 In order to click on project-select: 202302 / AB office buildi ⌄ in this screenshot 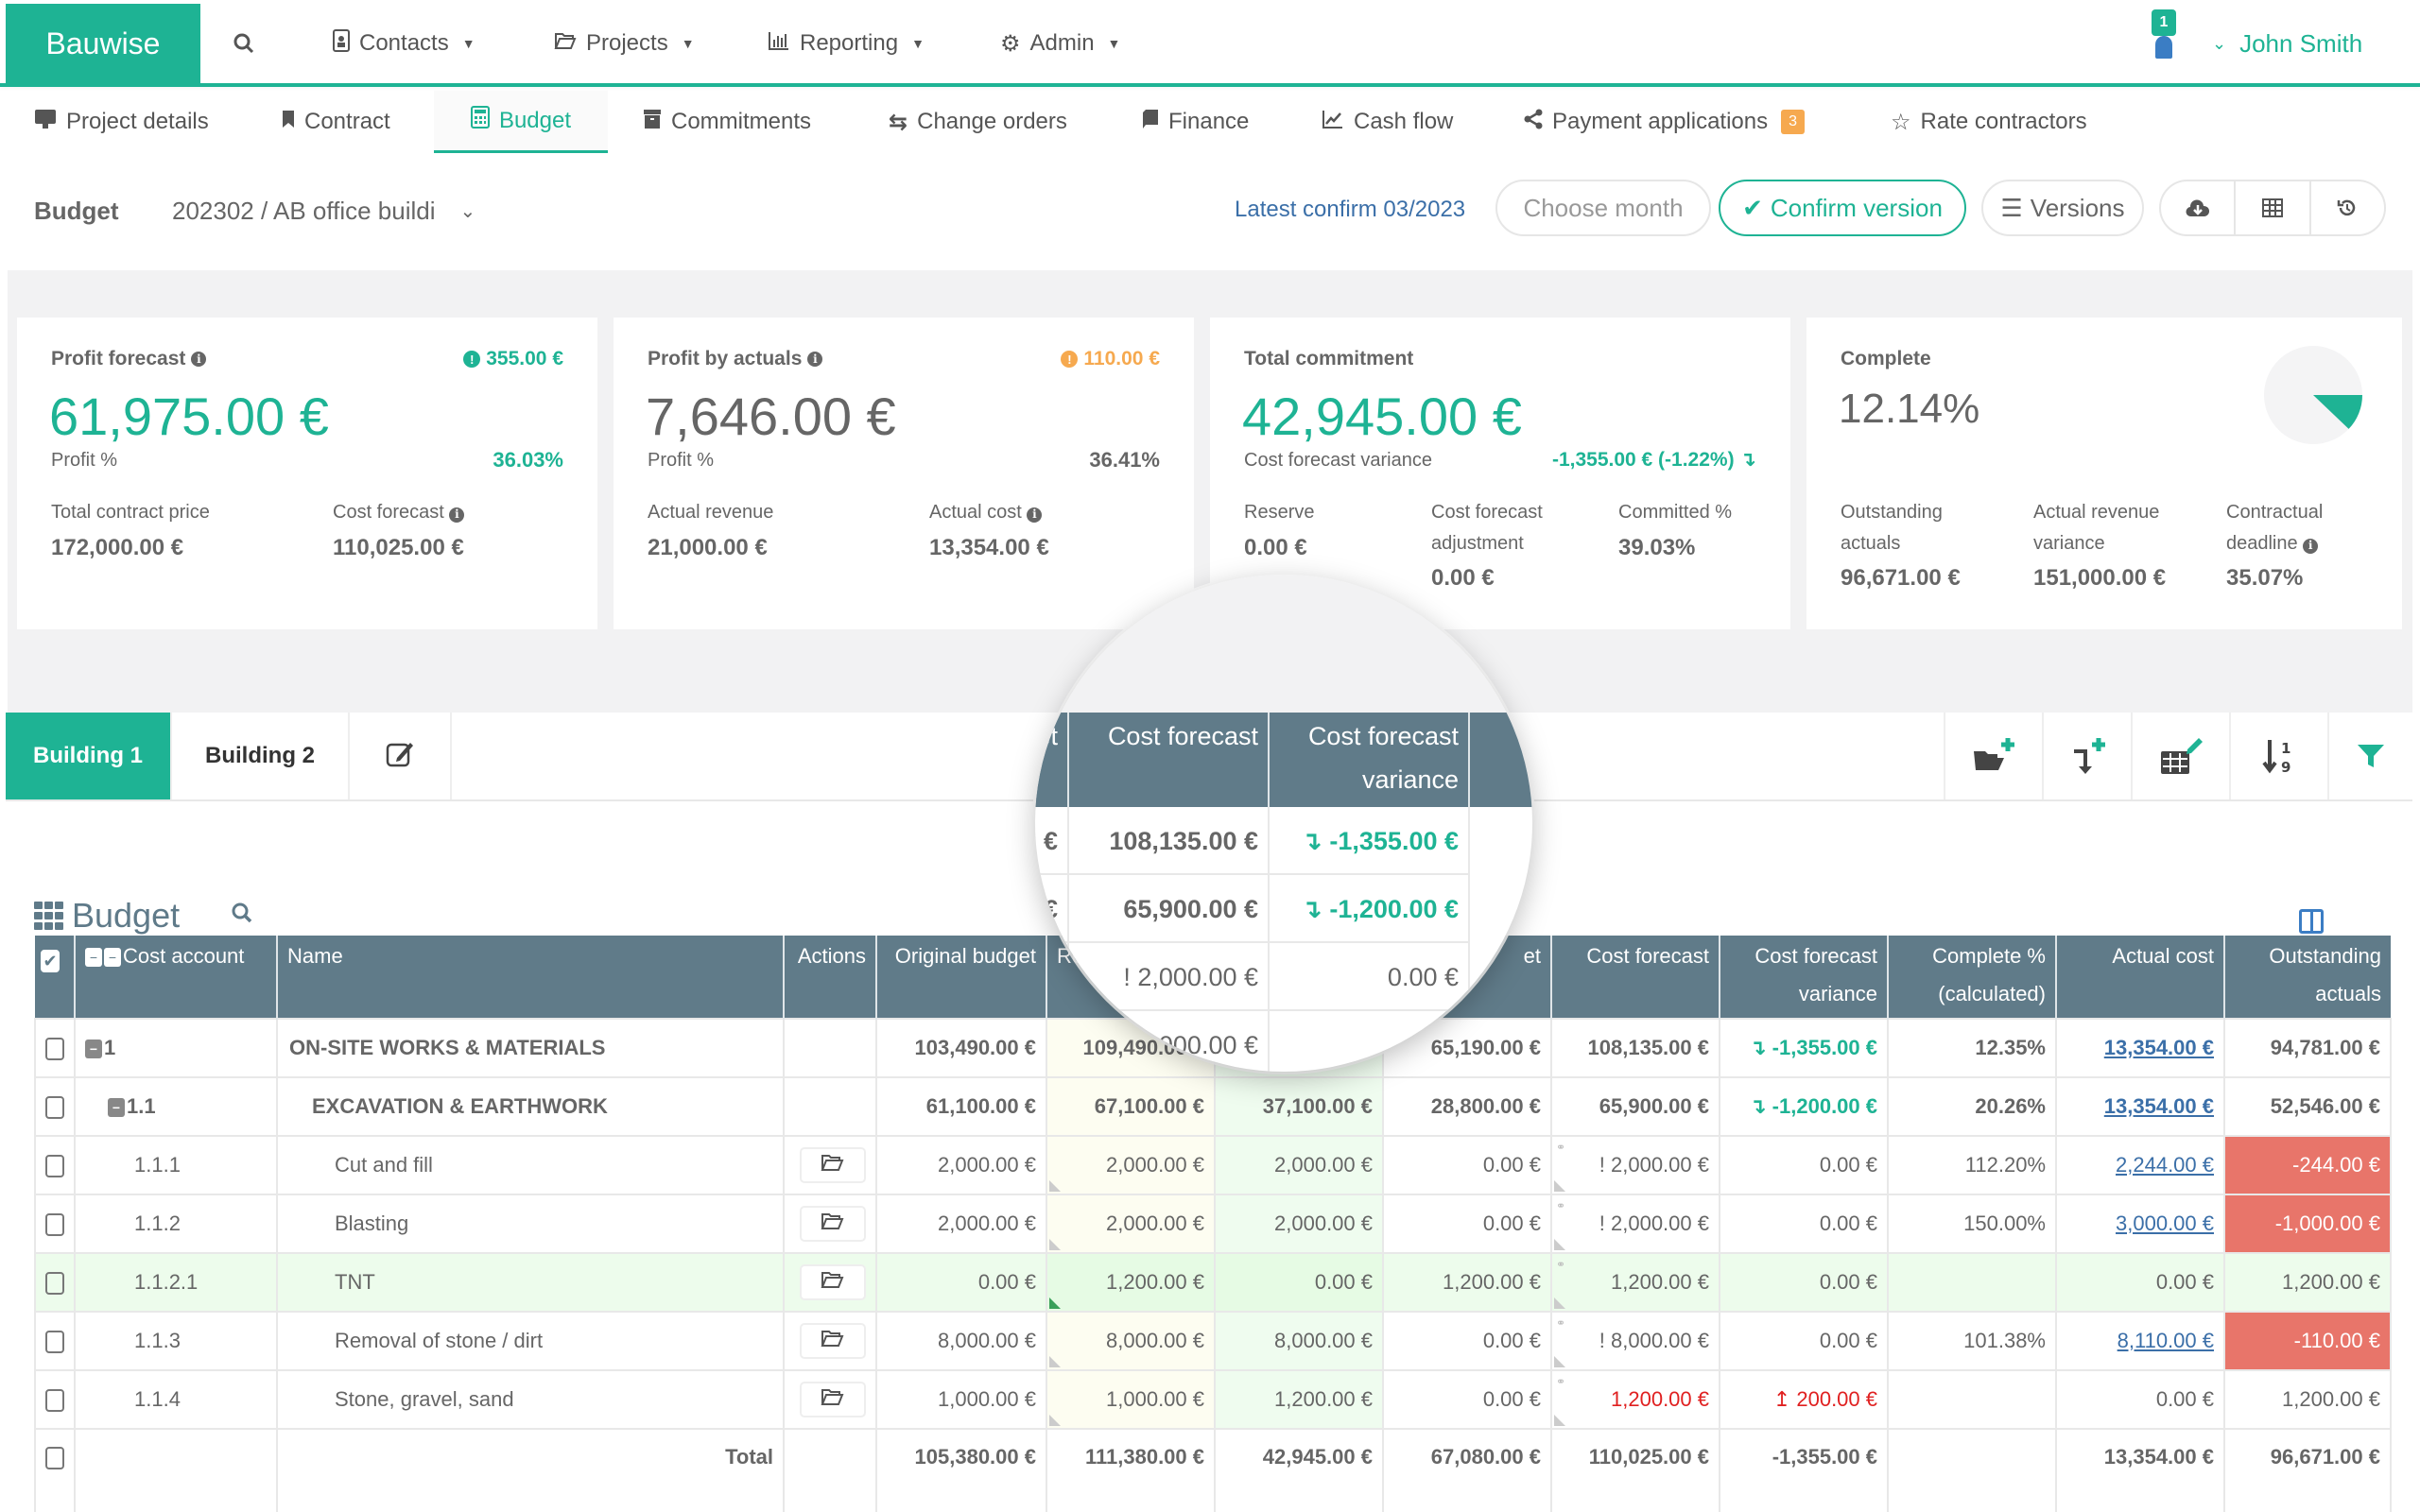, I will do `click(323, 211)`.